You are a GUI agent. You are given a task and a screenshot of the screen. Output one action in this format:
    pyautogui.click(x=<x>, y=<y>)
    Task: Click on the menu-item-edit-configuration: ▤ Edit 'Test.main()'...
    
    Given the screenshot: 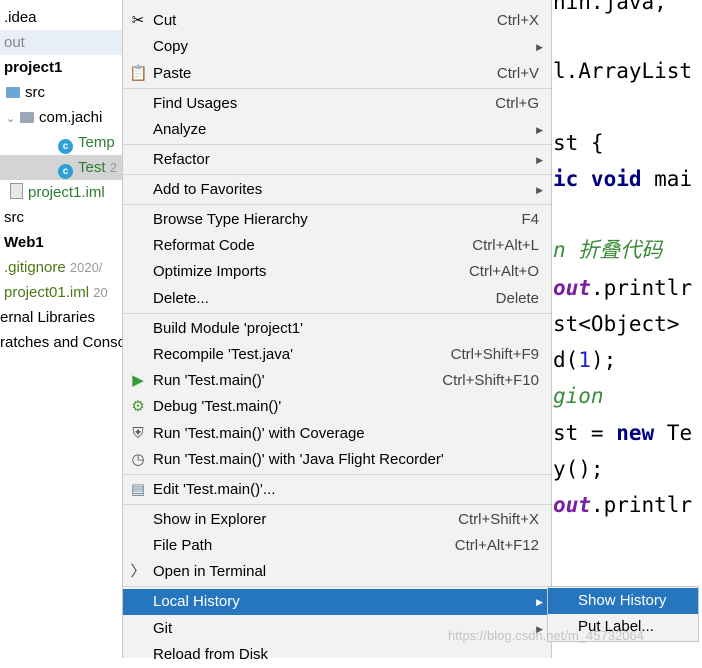 What is the action you would take?
    pyautogui.click(x=337, y=490)
    